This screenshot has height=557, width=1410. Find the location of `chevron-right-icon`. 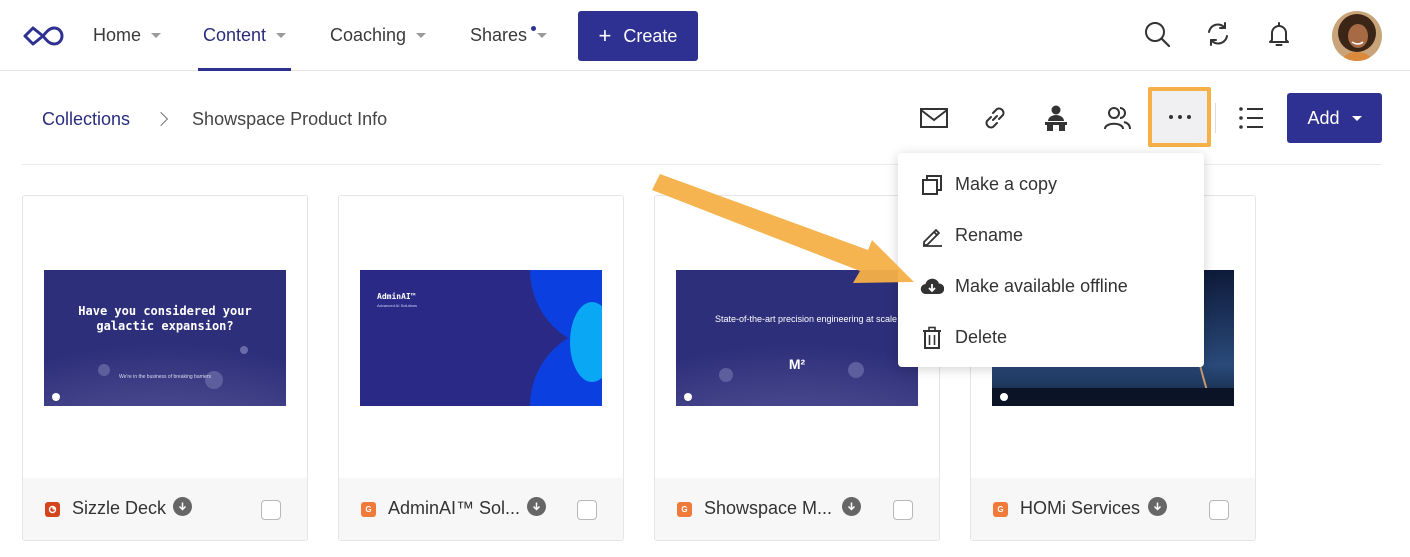

chevron-right-icon is located at coordinates (161, 119).